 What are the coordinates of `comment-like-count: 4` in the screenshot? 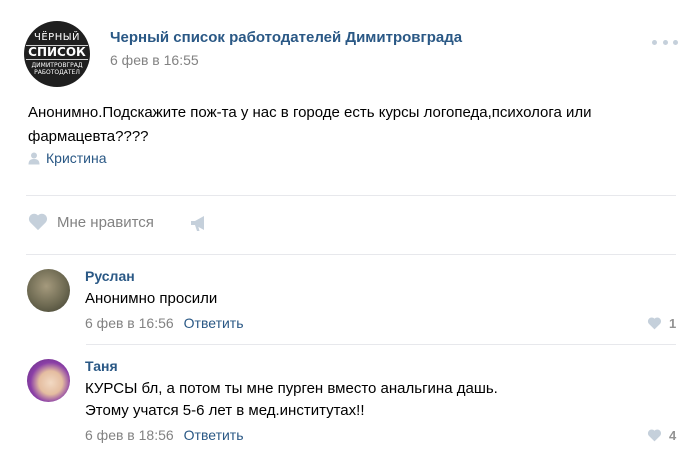 It's located at (673, 435).